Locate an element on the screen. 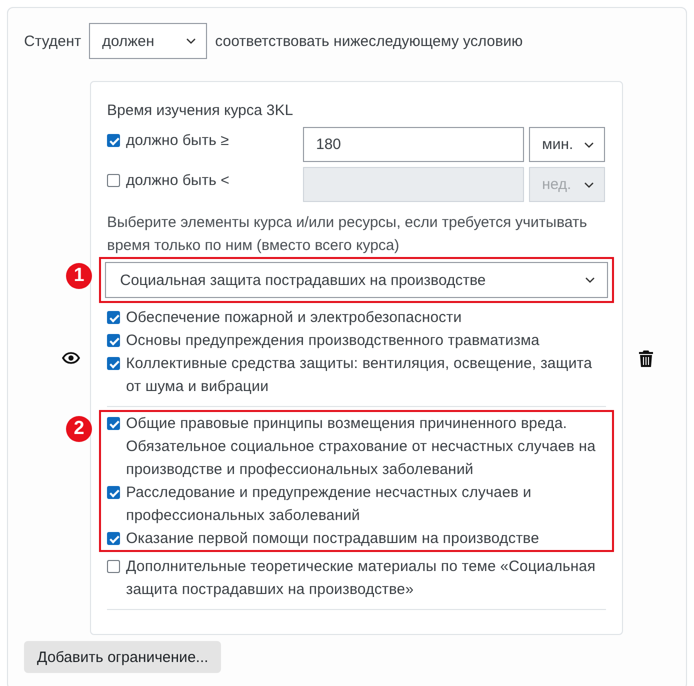 The width and height of the screenshot is (694, 686). restriction-title: Время изучения курса 3KL is located at coordinates (200, 111).